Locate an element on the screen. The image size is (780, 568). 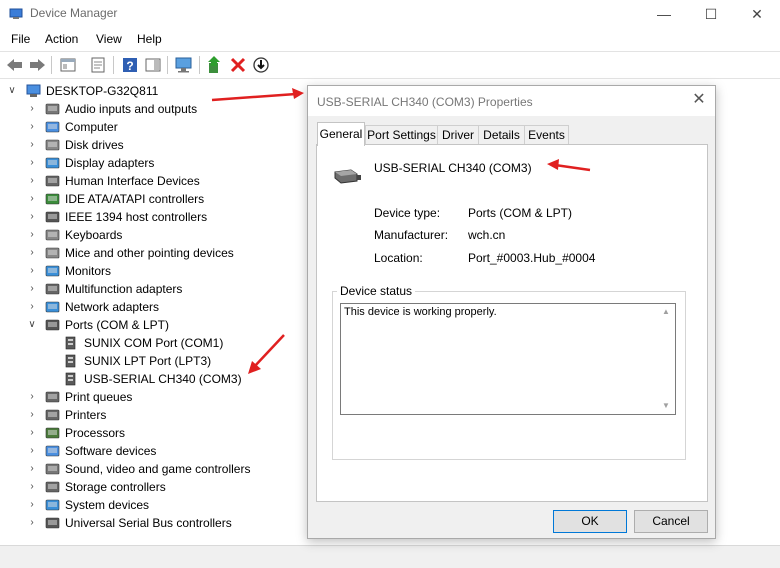
title-bar: Device Manager — ☐ ✕ is located at coordinates (390, 14).